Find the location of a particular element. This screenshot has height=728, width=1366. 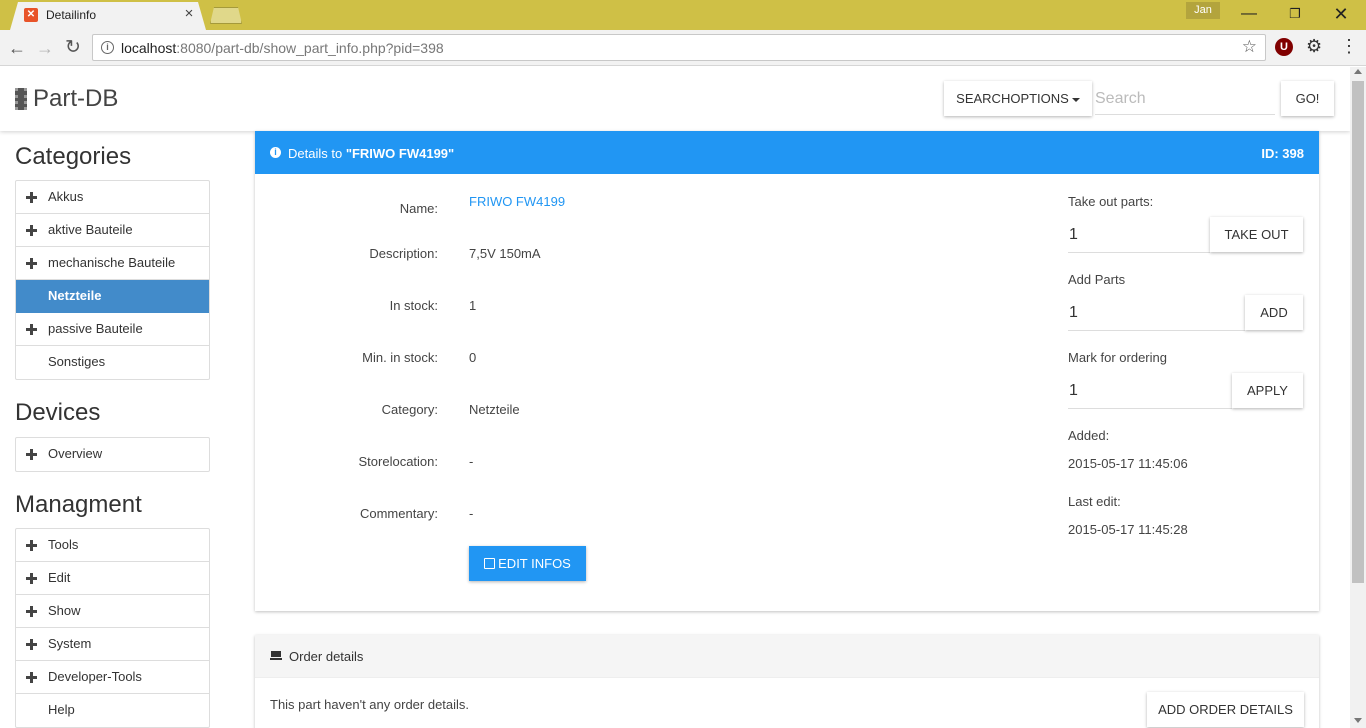

sidebar-item: Help is located at coordinates (112, 710).